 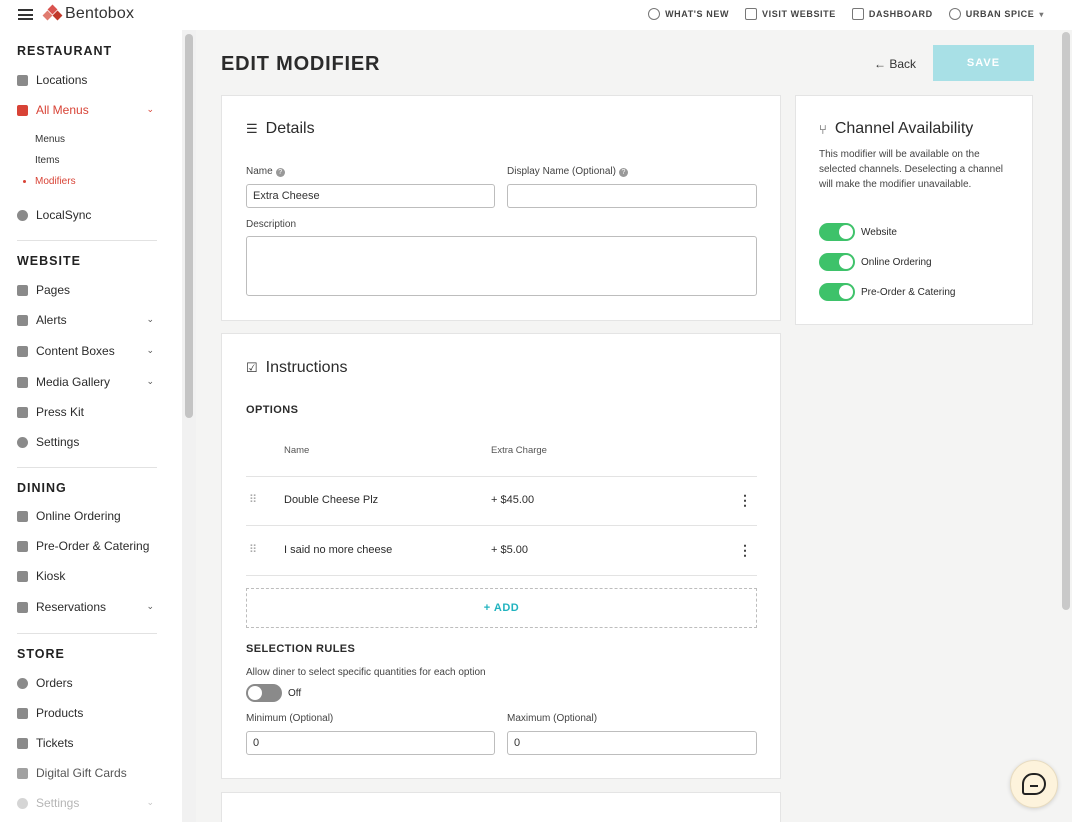 I want to click on chat-bubble-icon, so click(x=1034, y=784).